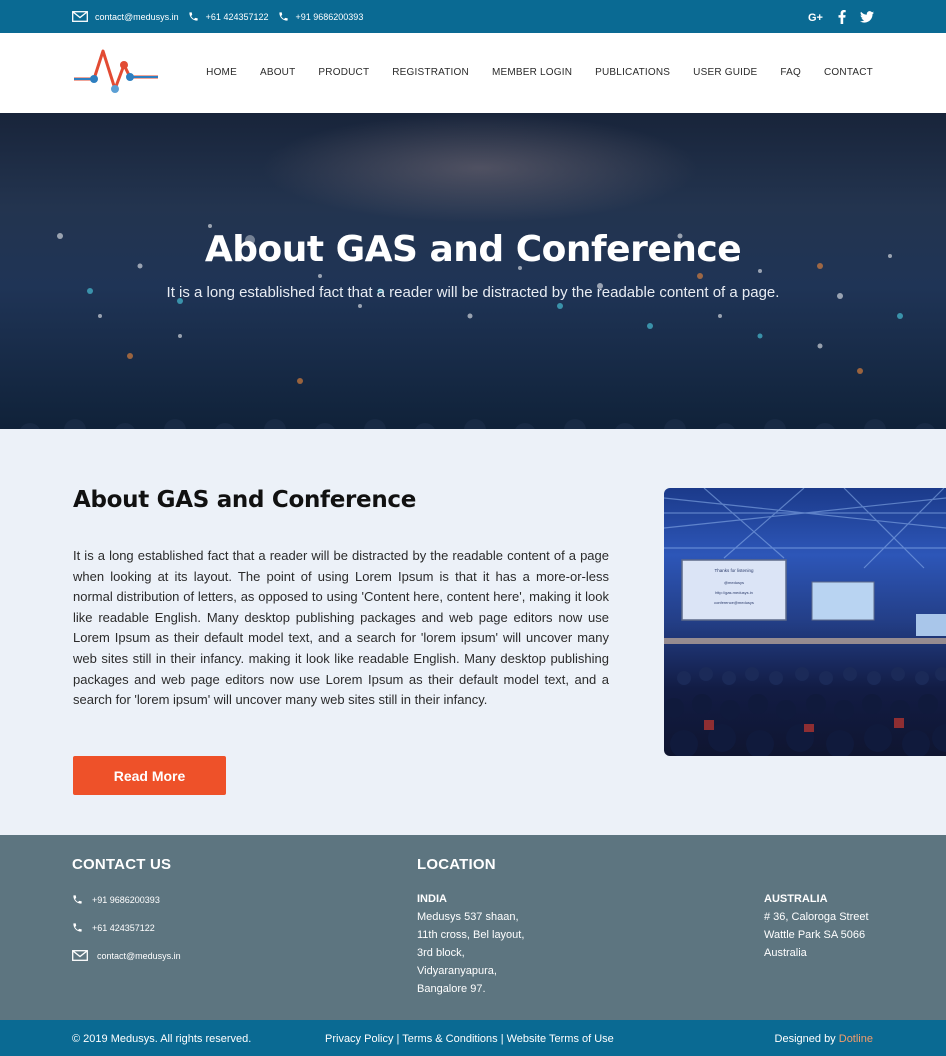  What do you see at coordinates (449, 1039) in the screenshot?
I see `terms-link: Terms & Conditions` at bounding box center [449, 1039].